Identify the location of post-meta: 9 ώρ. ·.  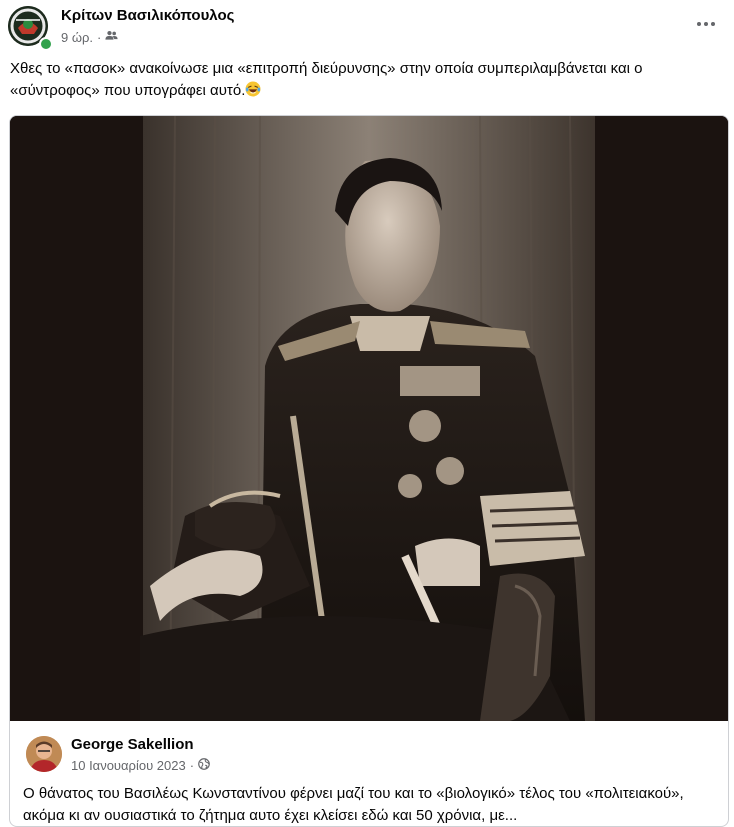
(89, 37).